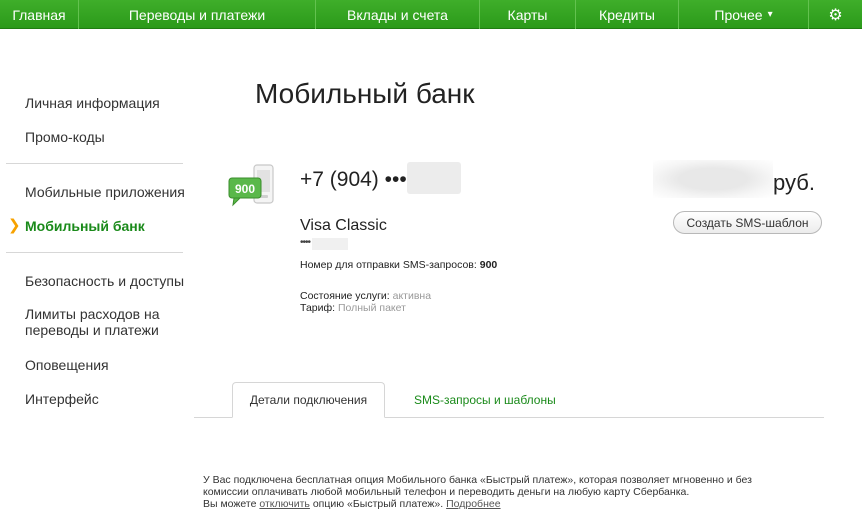  Describe the element at coordinates (318, 308) in the screenshot. I see `tariff-label: Тариф:` at that location.